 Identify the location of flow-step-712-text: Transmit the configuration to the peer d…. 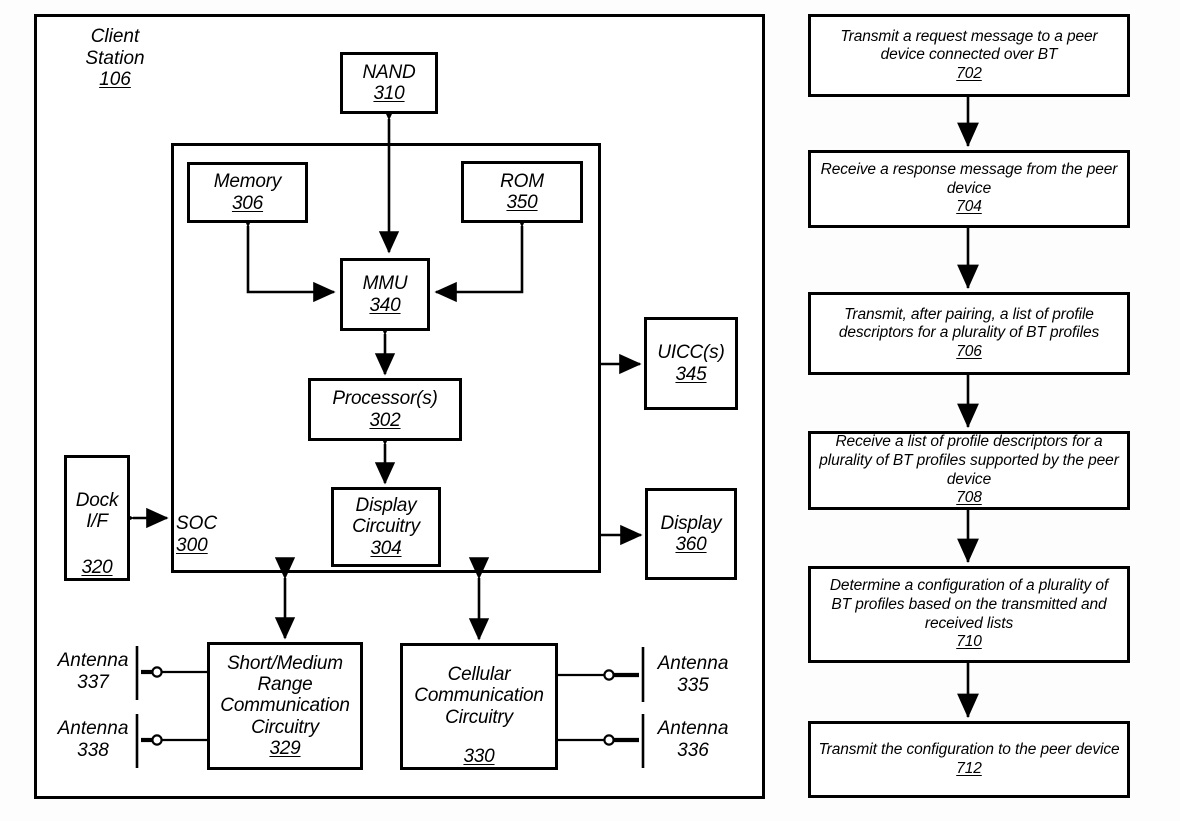
(969, 749).